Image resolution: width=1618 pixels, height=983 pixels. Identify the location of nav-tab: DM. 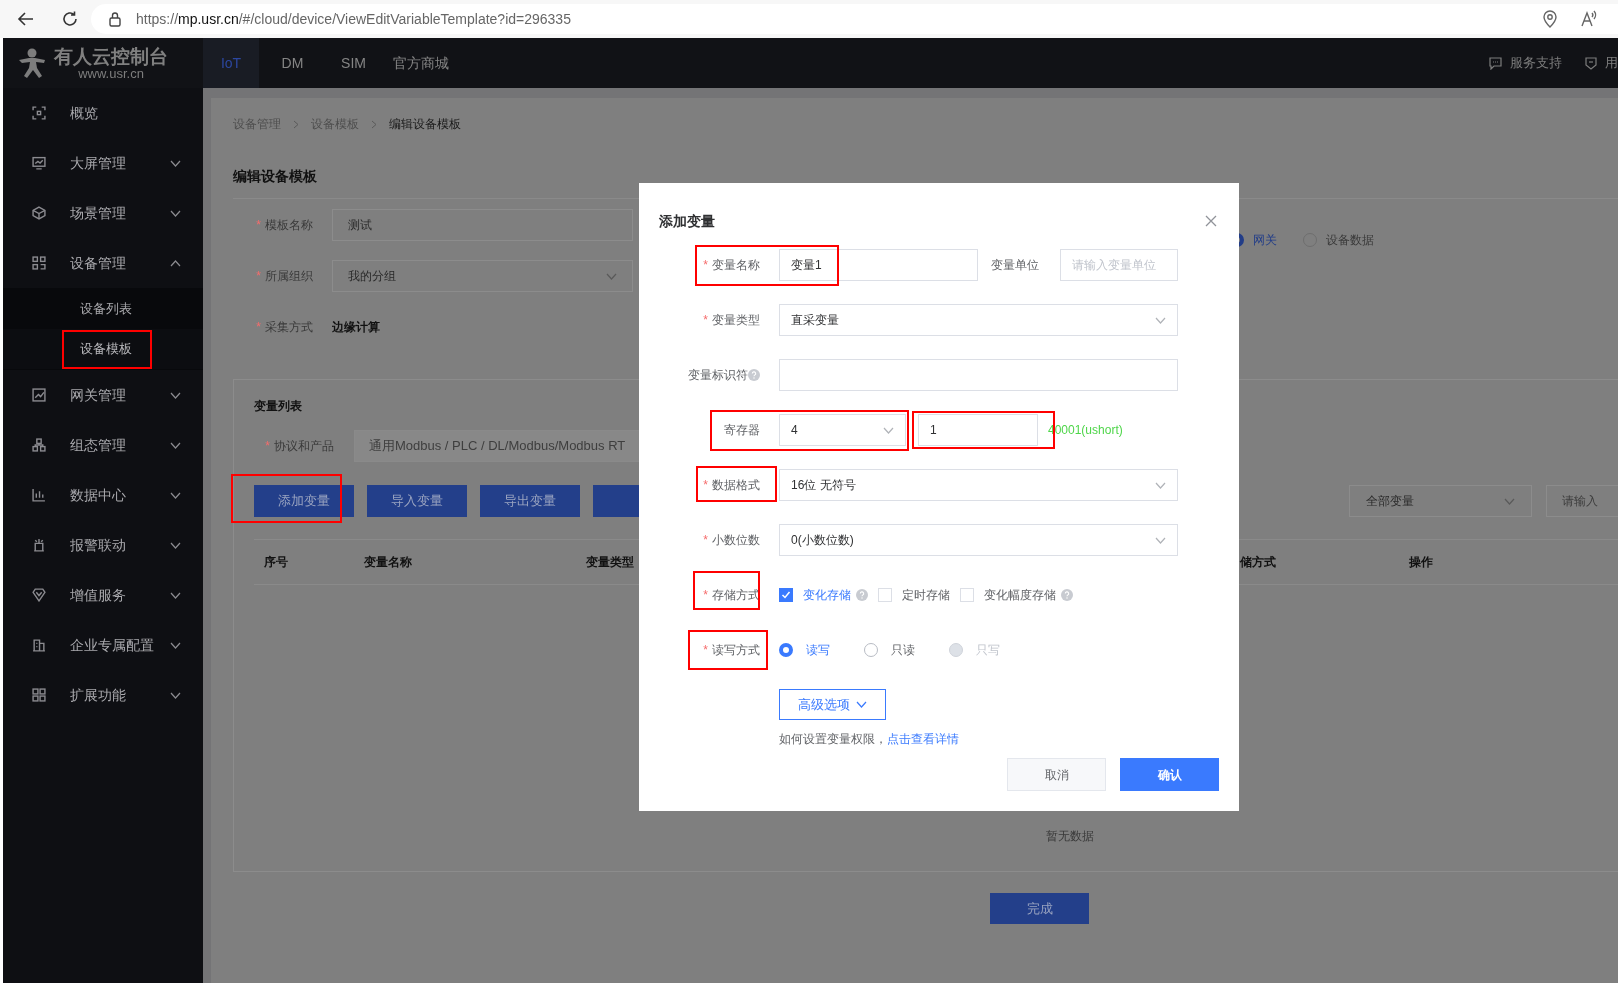
(292, 63).